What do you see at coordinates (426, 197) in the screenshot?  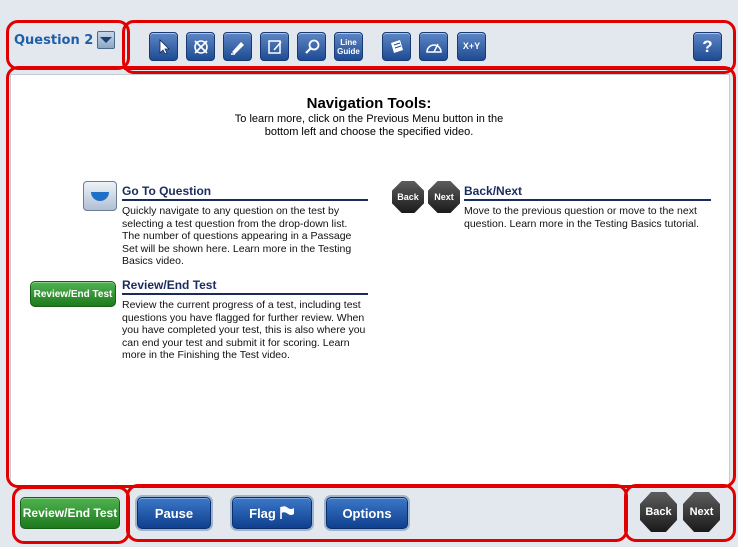 I see `back-next-icons: Back Next` at bounding box center [426, 197].